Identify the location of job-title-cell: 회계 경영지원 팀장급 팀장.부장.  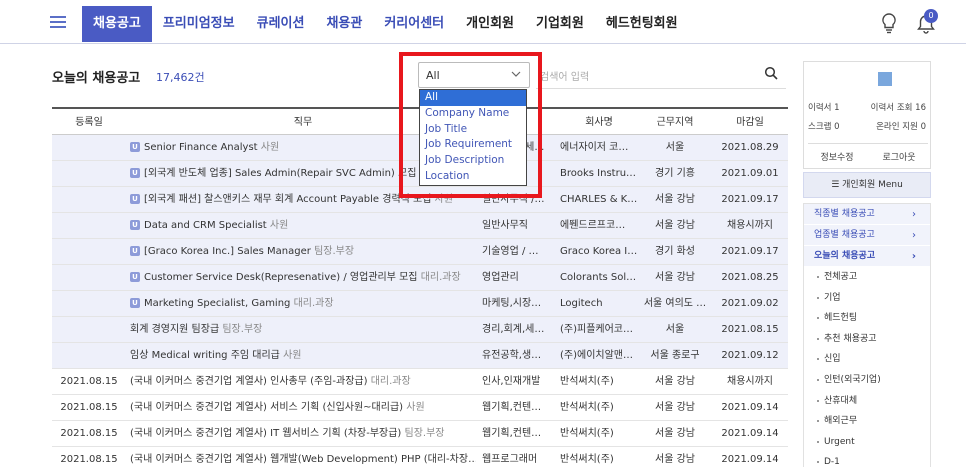
(301, 329).